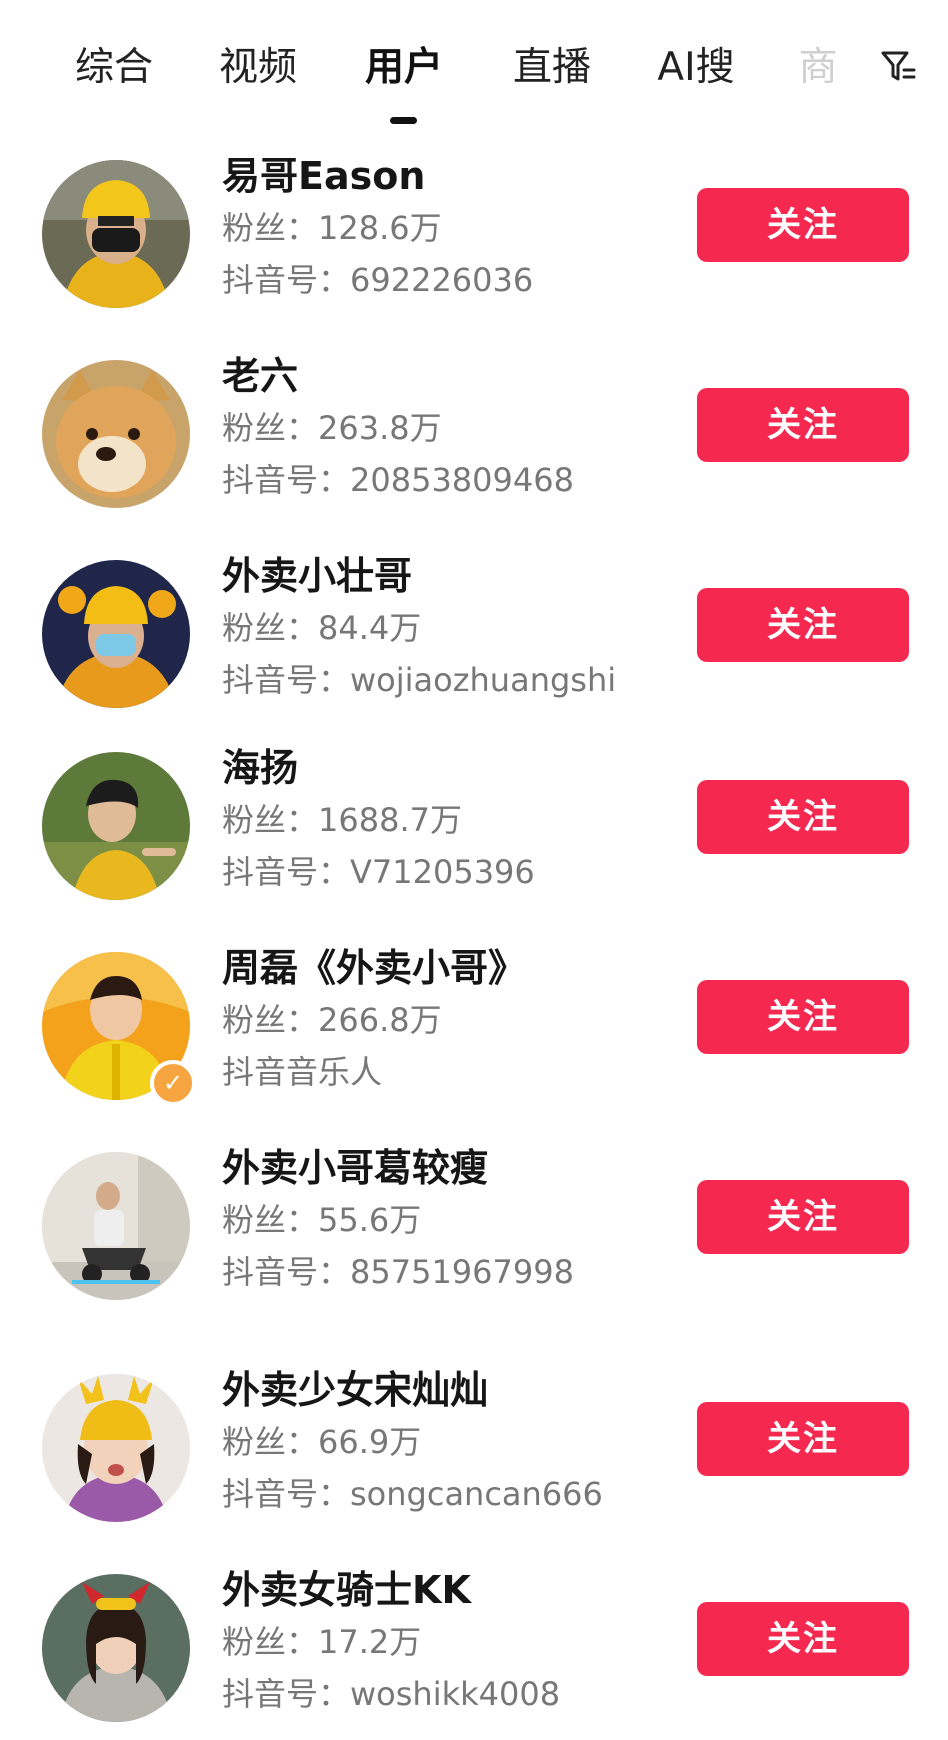  I want to click on fan-count: 粉丝：55.6万, so click(322, 1220).